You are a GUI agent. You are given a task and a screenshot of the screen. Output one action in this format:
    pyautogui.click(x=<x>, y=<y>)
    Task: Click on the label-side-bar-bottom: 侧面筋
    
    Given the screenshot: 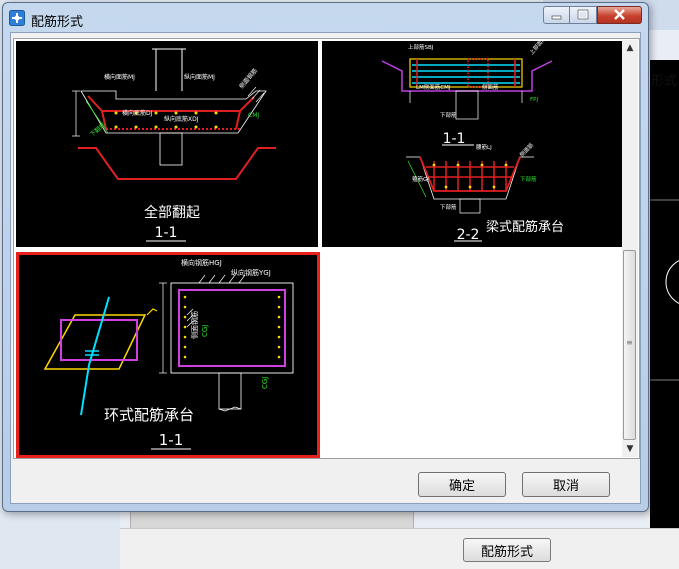 What is the action you would take?
    pyautogui.click(x=527, y=150)
    